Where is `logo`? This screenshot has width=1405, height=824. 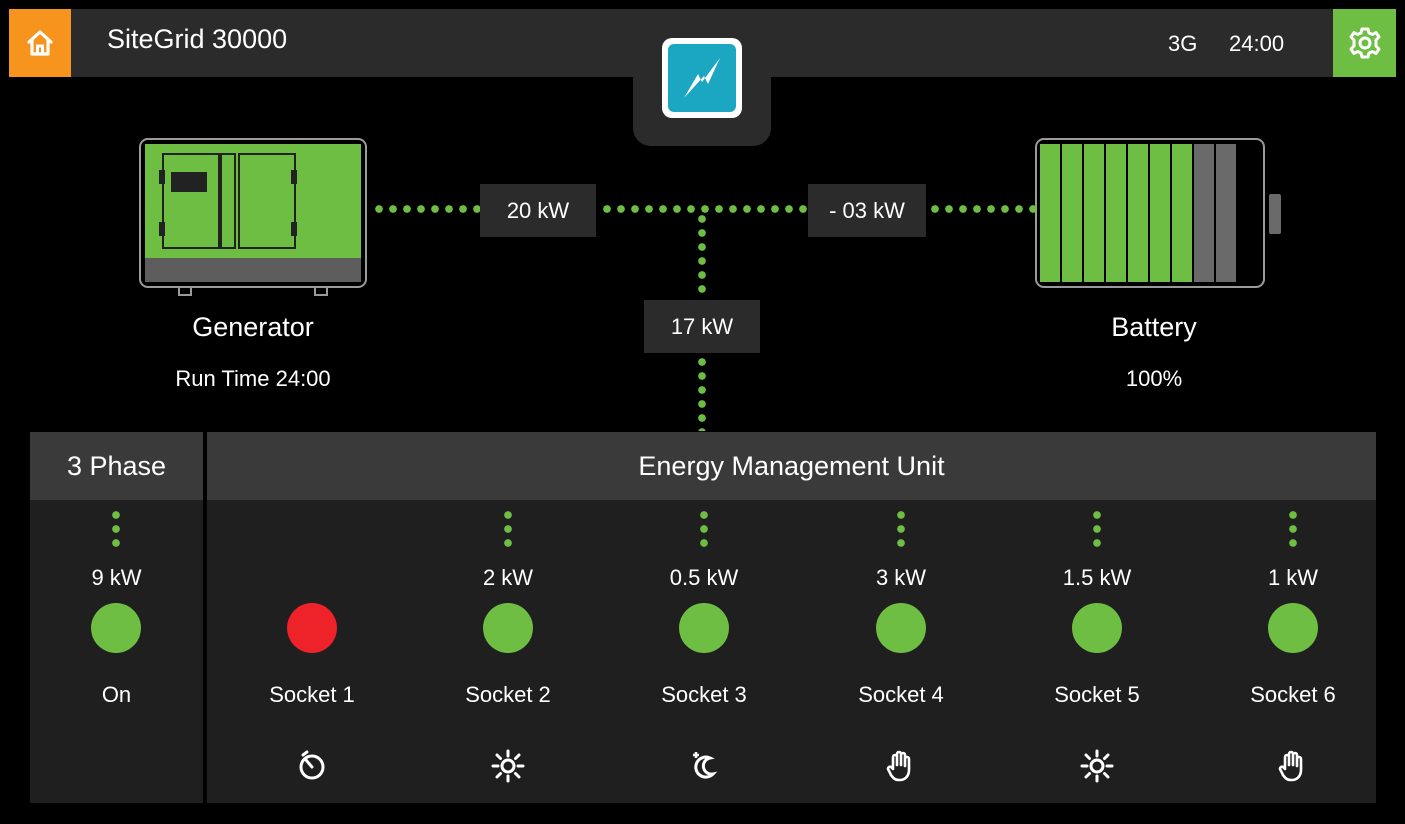
logo is located at coordinates (702, 77).